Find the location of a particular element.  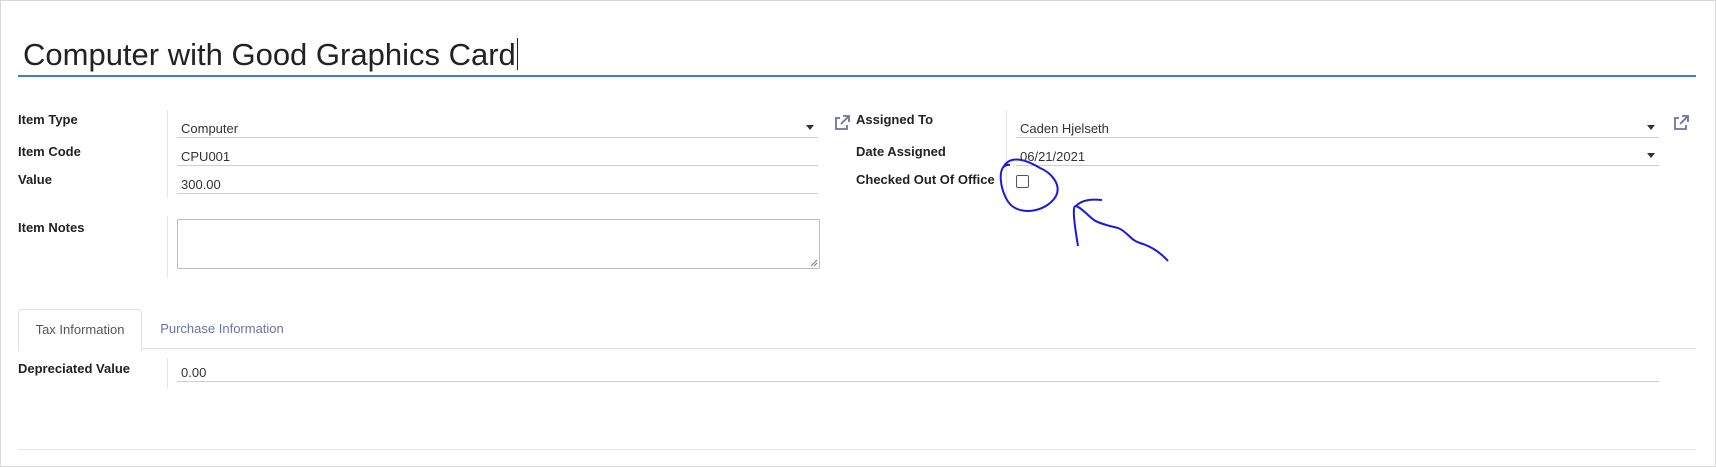

depreciated-value-value: 0.00 is located at coordinates (194, 372).